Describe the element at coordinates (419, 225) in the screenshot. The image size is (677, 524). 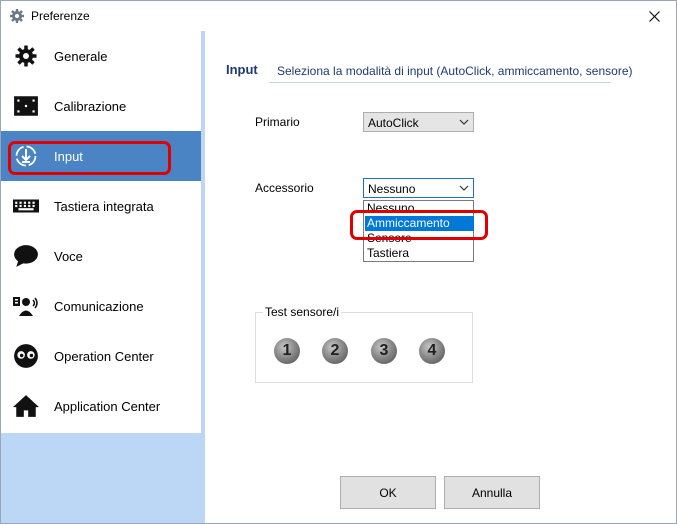
I see `annotation-highlight-ammiccamento` at that location.